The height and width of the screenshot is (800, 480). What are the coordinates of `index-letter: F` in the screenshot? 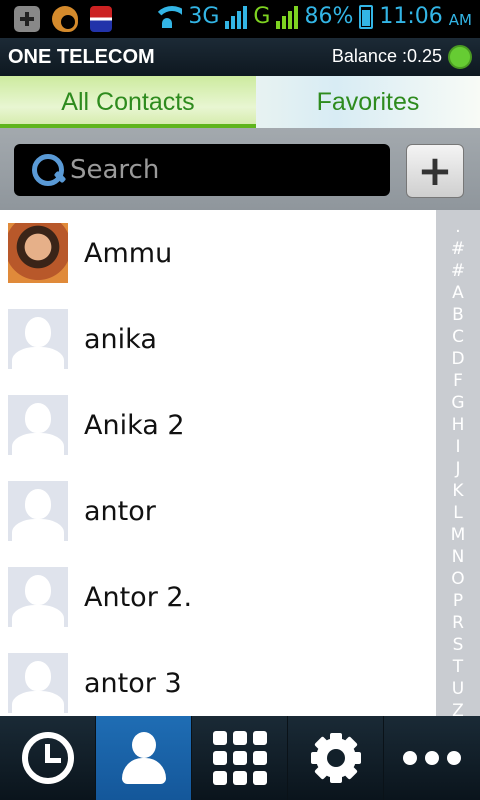 It's located at (458, 381).